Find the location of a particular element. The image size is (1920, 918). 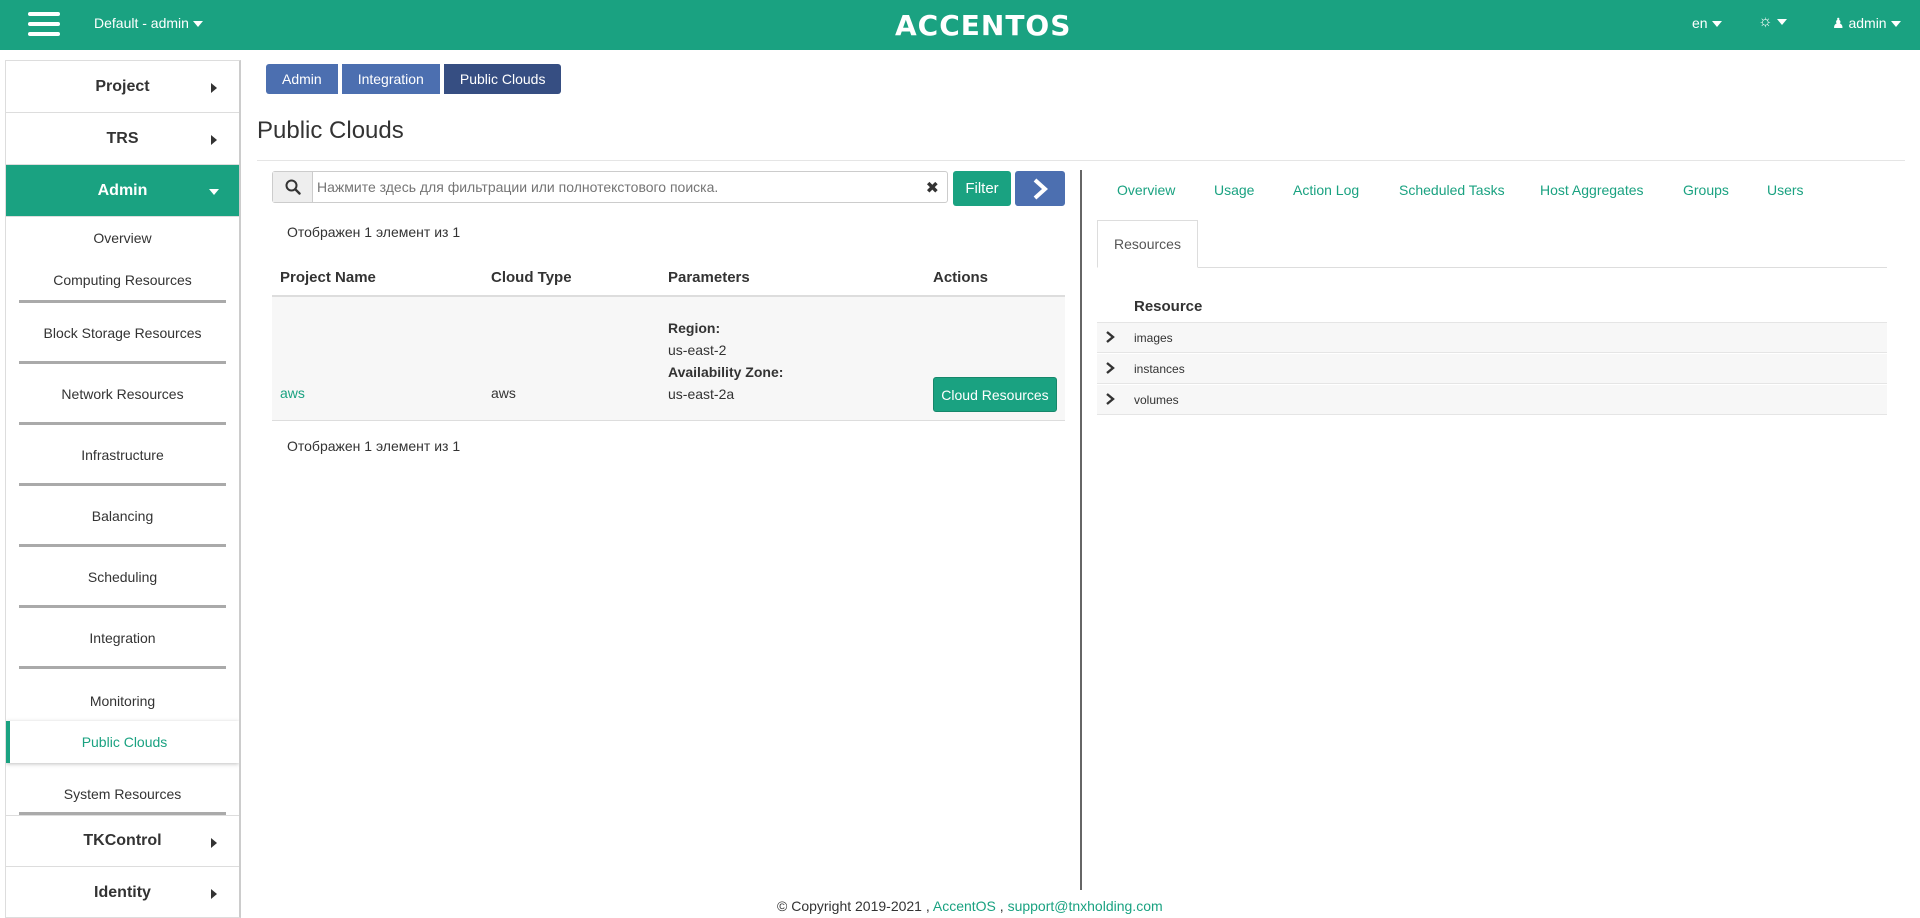

app-logo: ACCENTOS is located at coordinates (983, 25).